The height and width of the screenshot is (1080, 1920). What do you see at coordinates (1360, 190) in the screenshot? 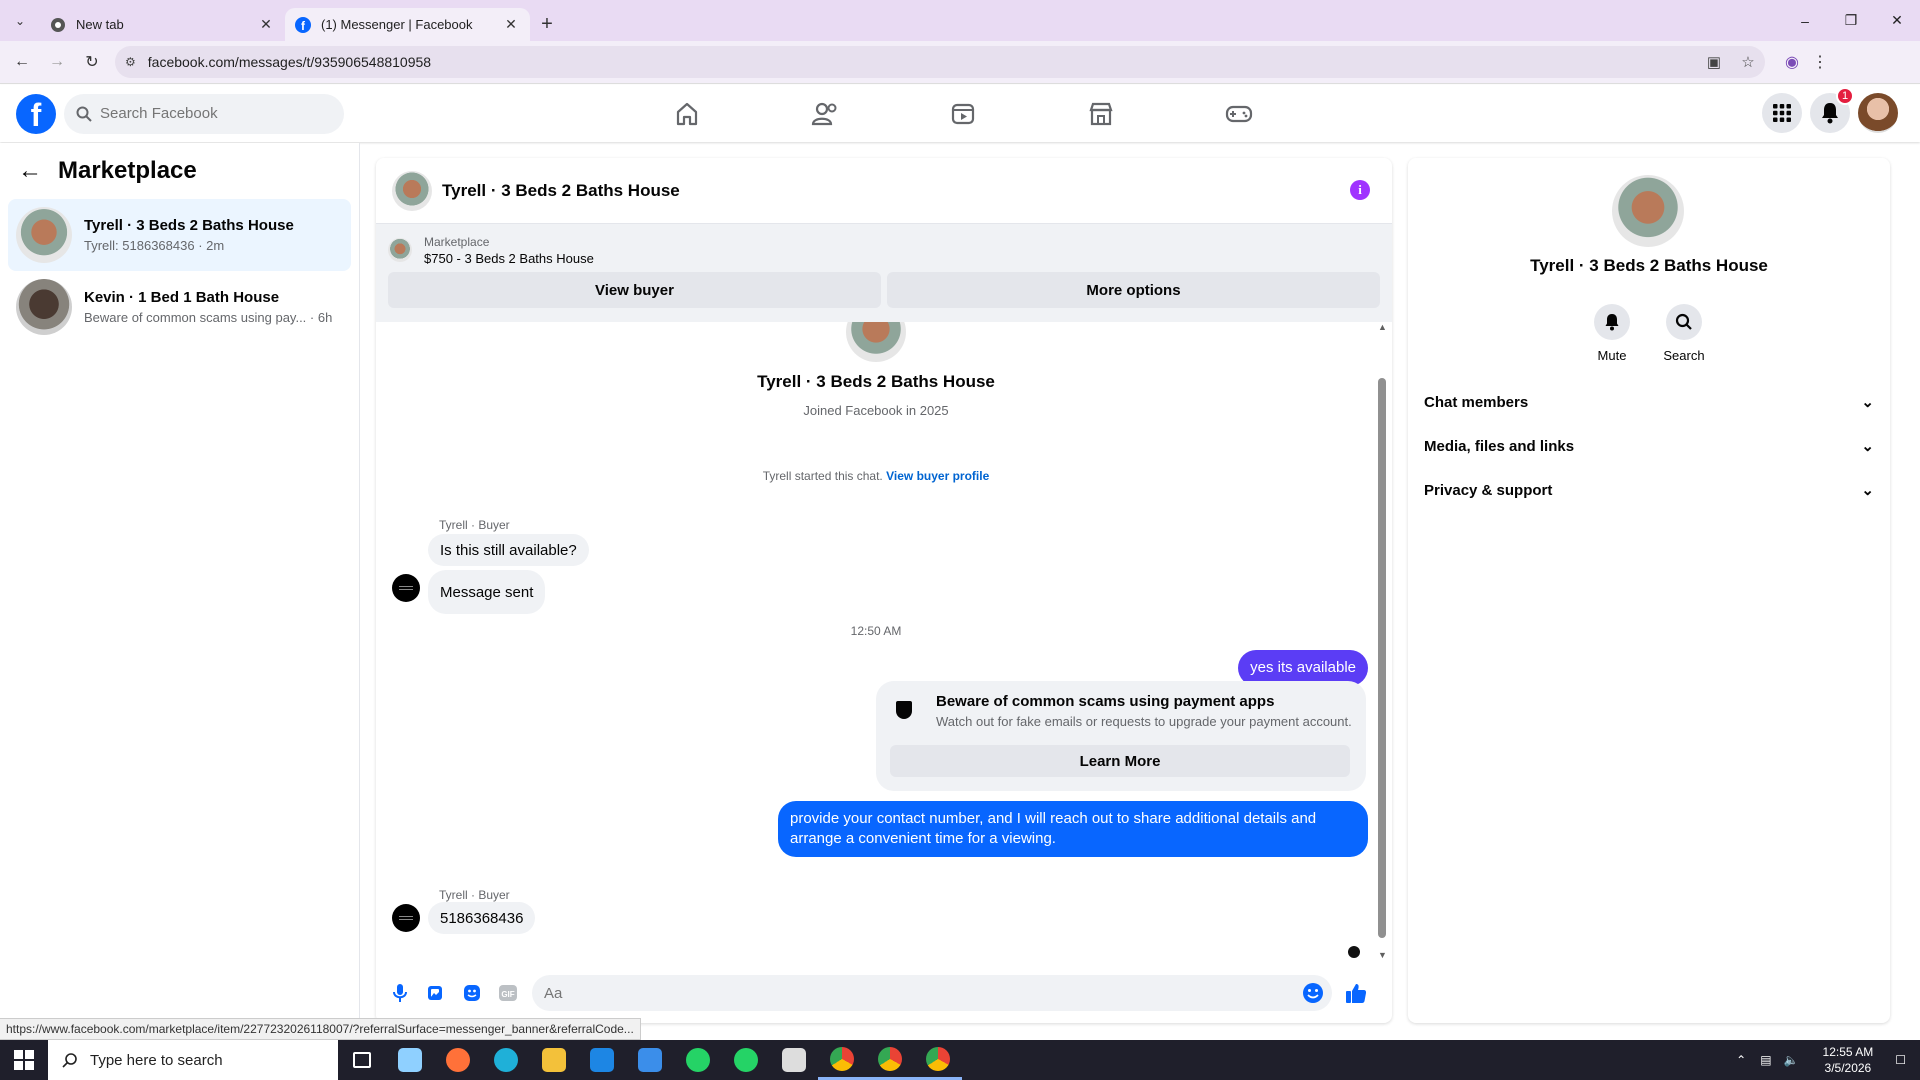
I see `info-icon: i` at bounding box center [1360, 190].